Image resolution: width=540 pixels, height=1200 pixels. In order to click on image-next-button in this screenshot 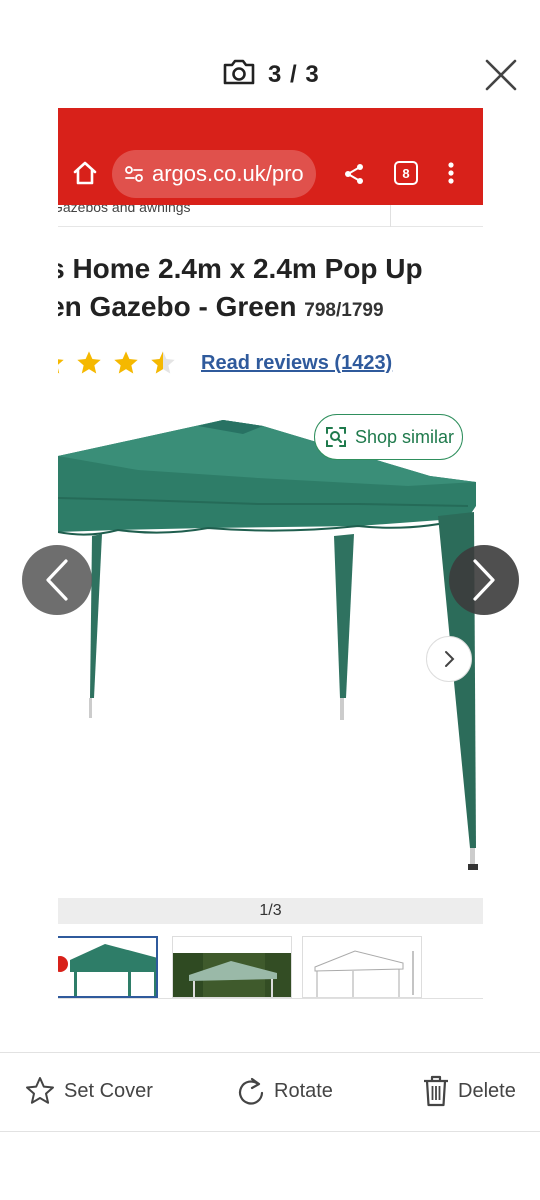, I will do `click(449, 659)`.